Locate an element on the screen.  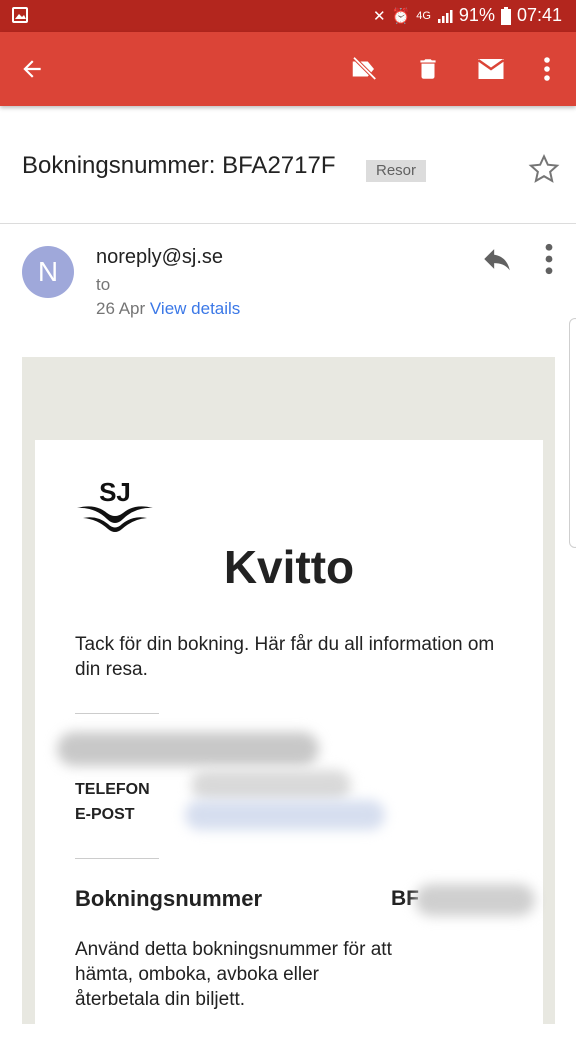
label-off-icon is located at coordinates (364, 68).